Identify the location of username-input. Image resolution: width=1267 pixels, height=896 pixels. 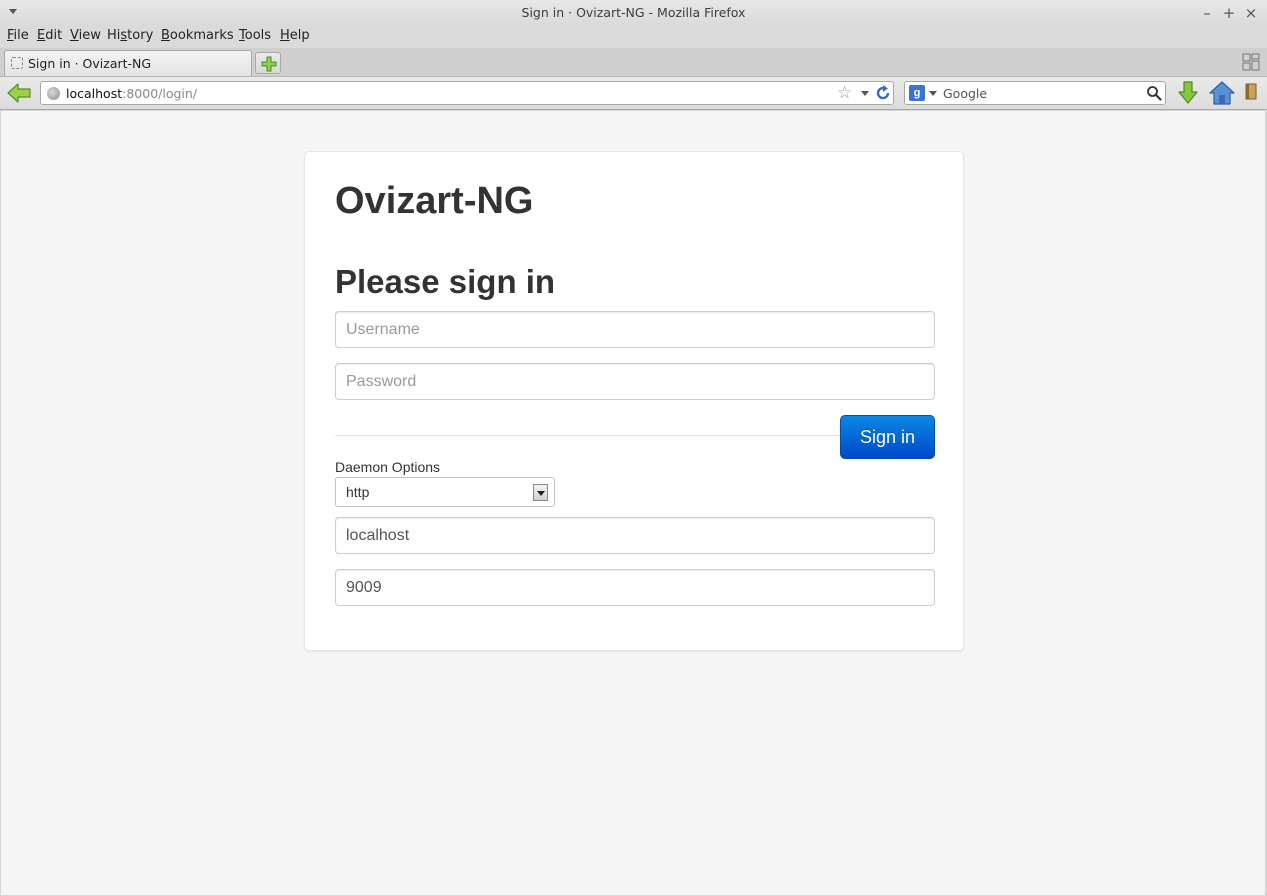
(635, 329).